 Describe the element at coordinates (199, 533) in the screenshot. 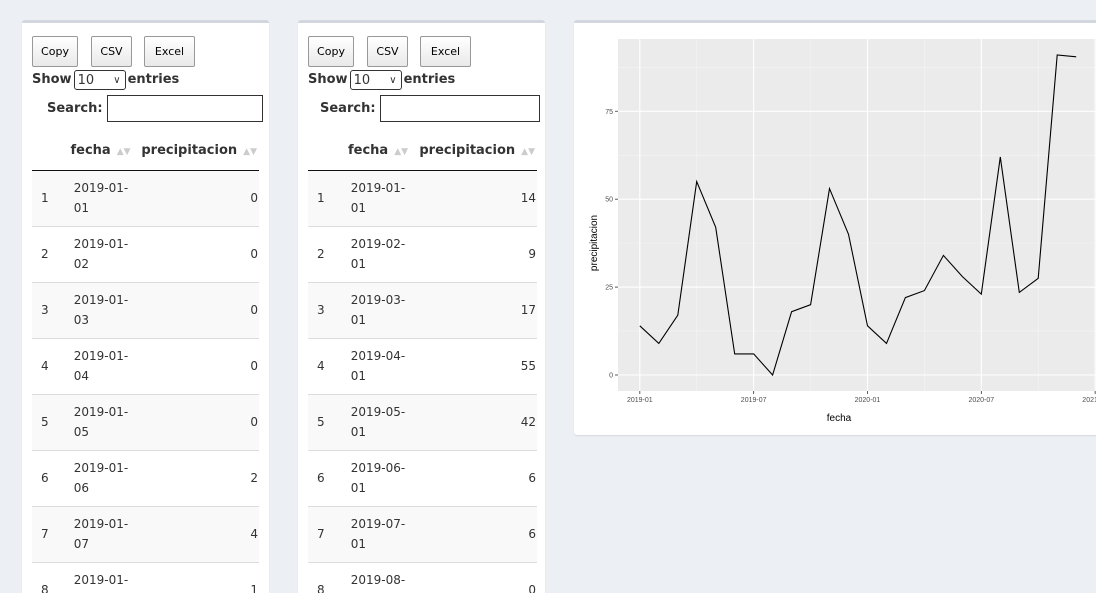

I see `precipitacion-cell: 4` at that location.